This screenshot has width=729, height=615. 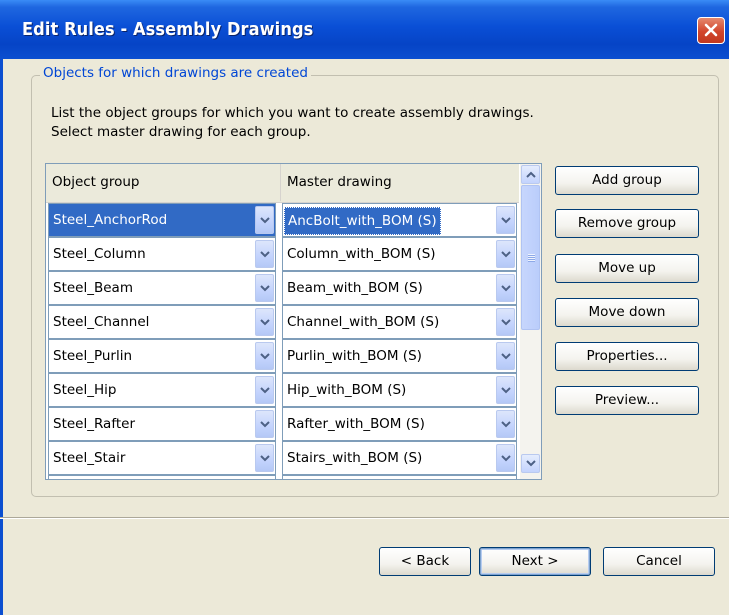 I want to click on object-group-value: Steel_Column, so click(x=99, y=254).